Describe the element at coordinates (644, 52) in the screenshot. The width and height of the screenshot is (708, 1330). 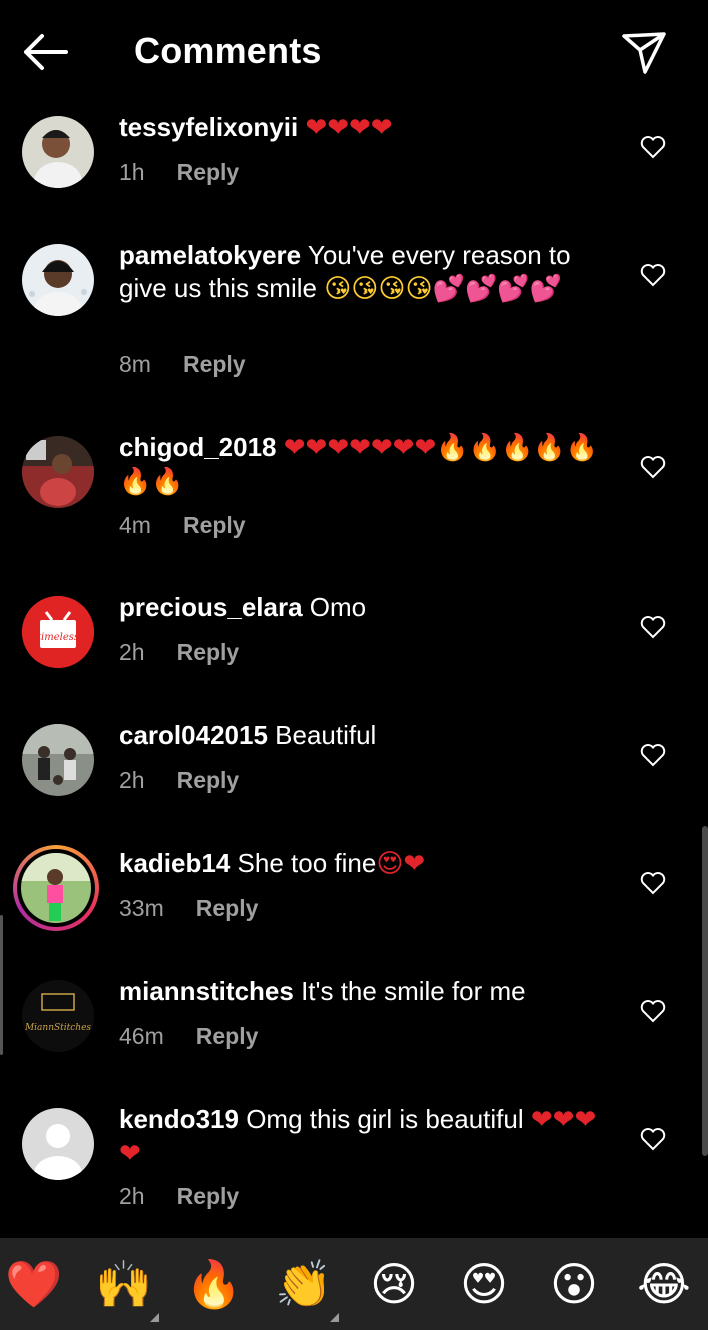
I see `paper-plane-icon` at that location.